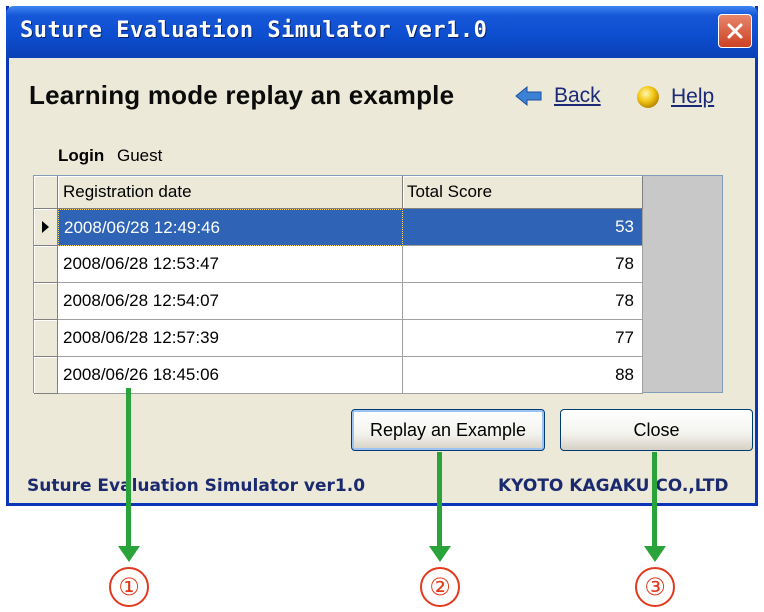  I want to click on close-icon, so click(735, 31).